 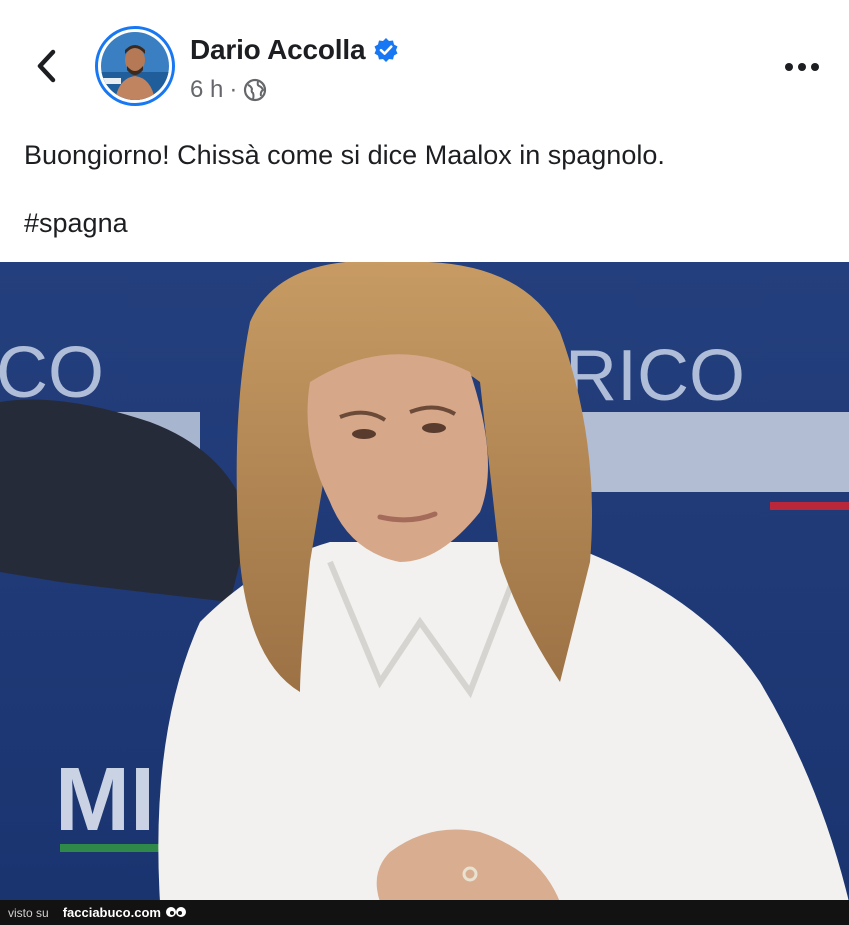 I want to click on author-name: Dario Accolla, so click(x=278, y=50).